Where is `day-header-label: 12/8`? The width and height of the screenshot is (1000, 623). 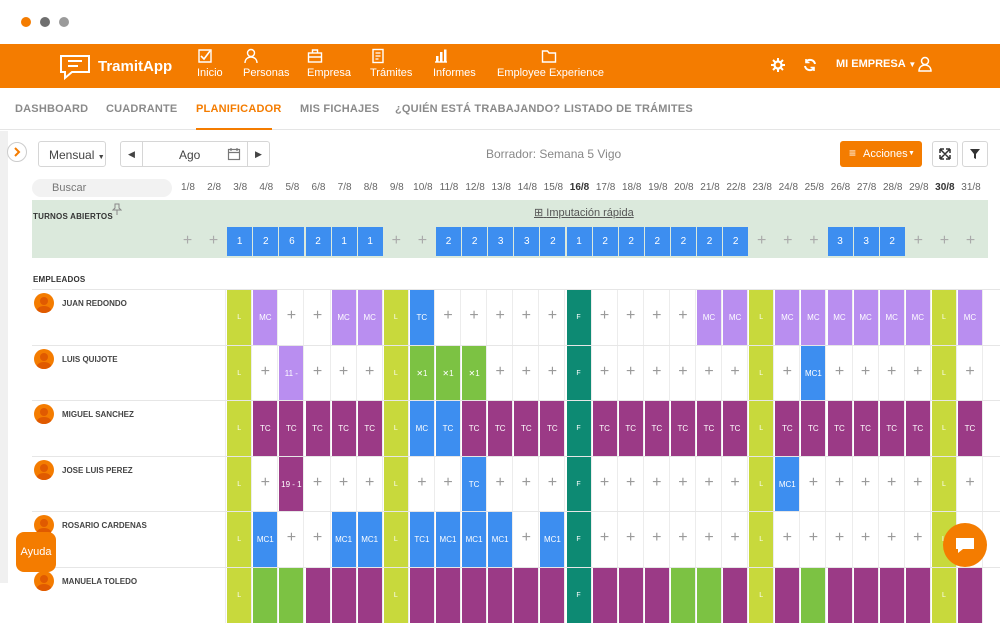
day-header-label: 12/8 is located at coordinates (475, 187).